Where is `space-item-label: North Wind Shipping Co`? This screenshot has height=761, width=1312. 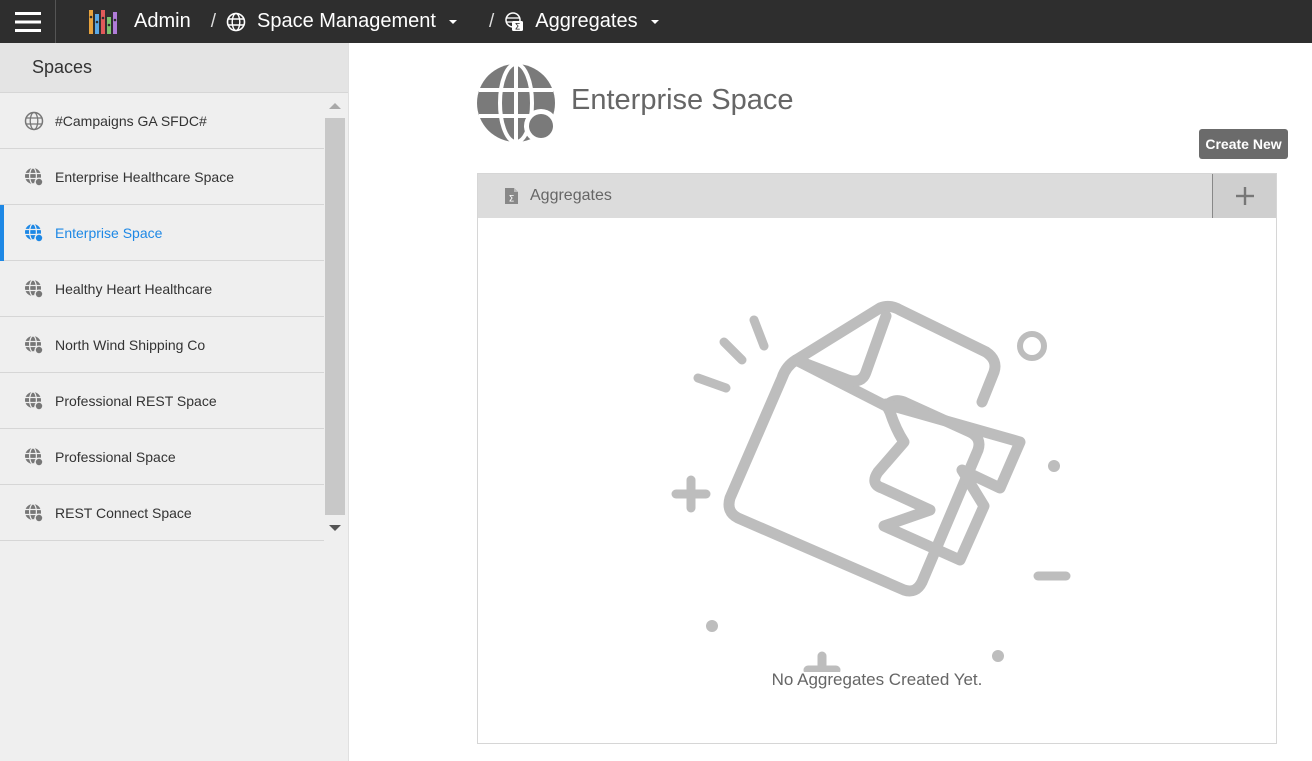 space-item-label: North Wind Shipping Co is located at coordinates (130, 344).